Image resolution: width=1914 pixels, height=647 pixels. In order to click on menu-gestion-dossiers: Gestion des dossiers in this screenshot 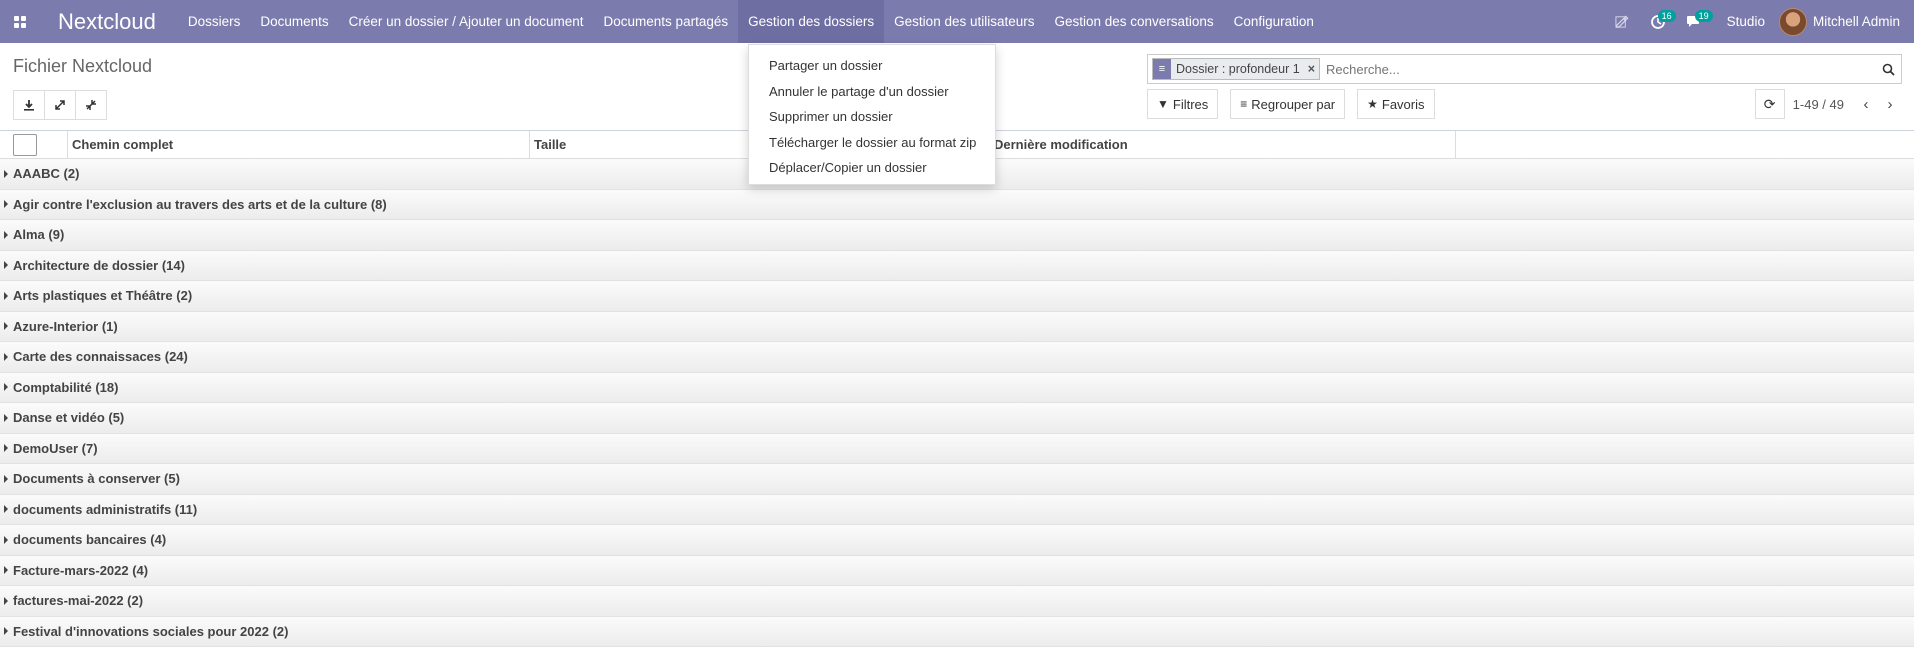, I will do `click(811, 21)`.